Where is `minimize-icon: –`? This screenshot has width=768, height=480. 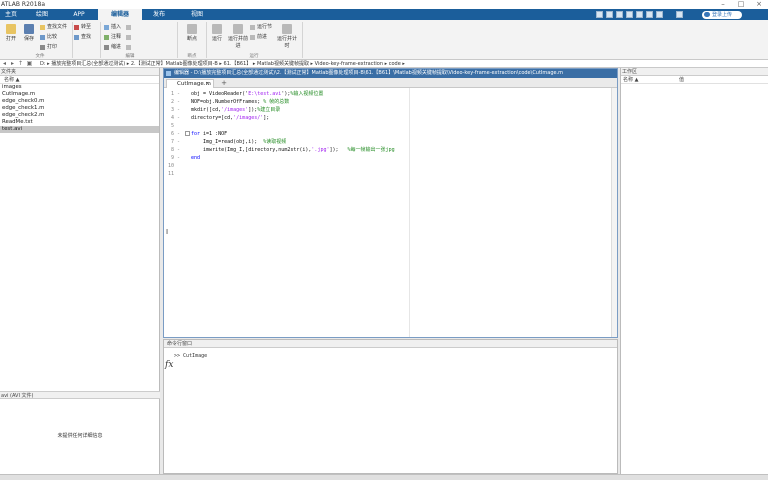
minimize-icon: – is located at coordinates (723, 4).